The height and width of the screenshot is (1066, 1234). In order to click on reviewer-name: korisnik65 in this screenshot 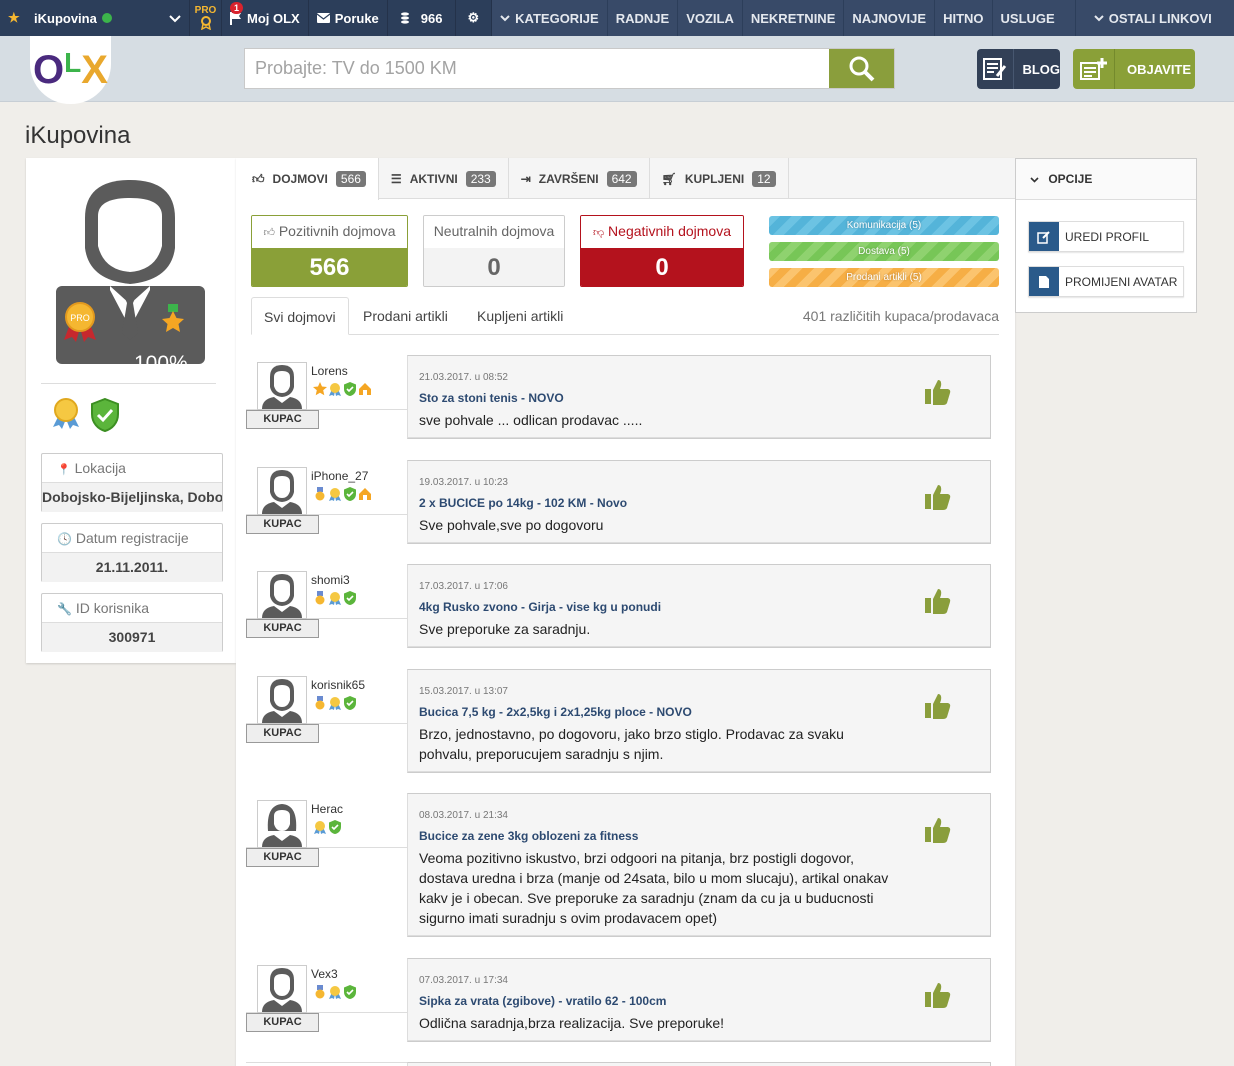, I will do `click(338, 685)`.